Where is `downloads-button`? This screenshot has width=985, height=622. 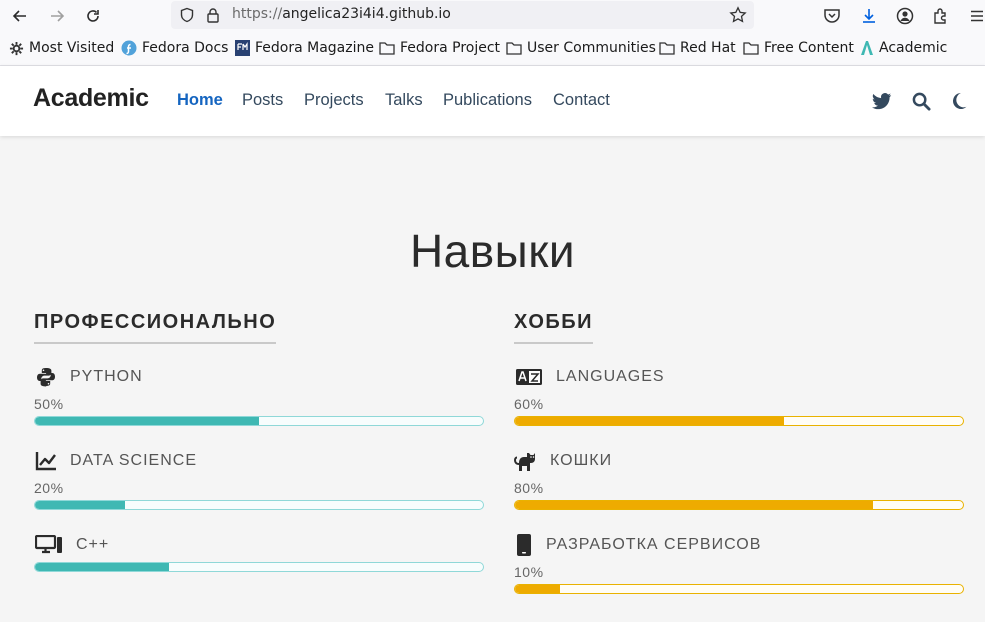
downloads-button is located at coordinates (869, 16).